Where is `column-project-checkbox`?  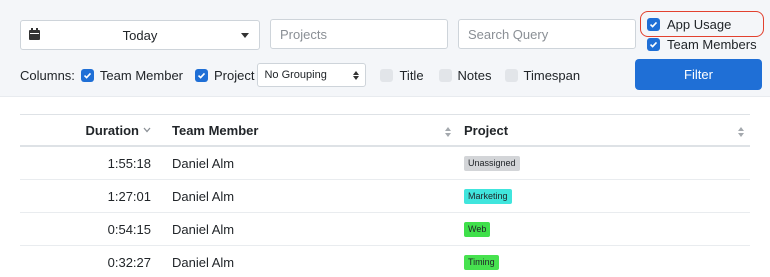 column-project-checkbox is located at coordinates (201, 75).